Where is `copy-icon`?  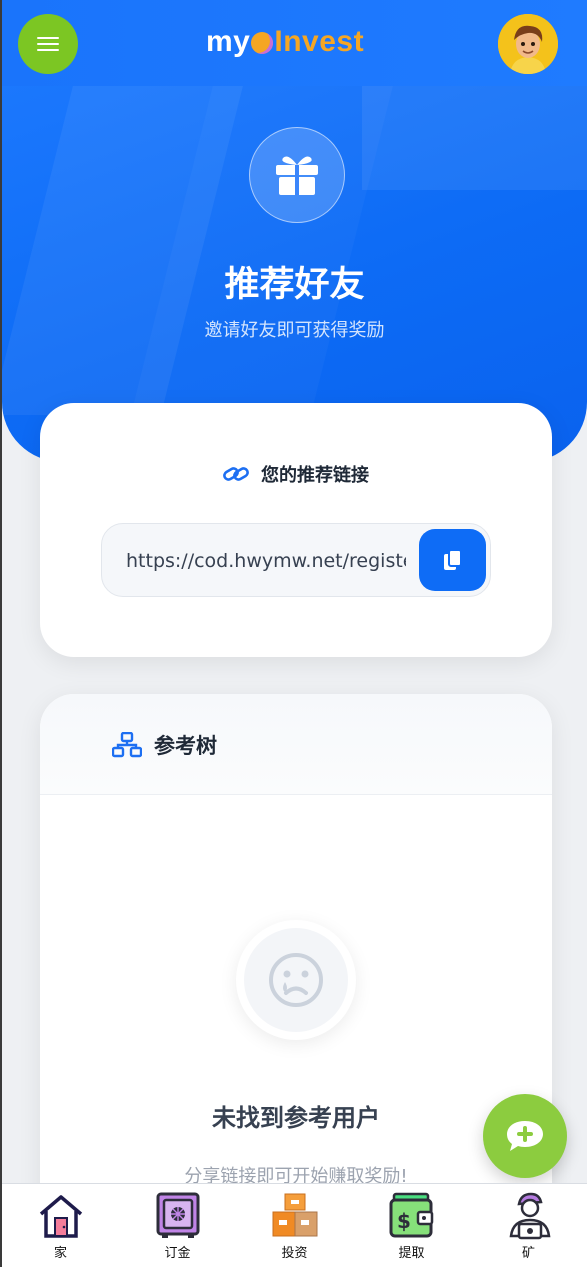 copy-icon is located at coordinates (452, 559).